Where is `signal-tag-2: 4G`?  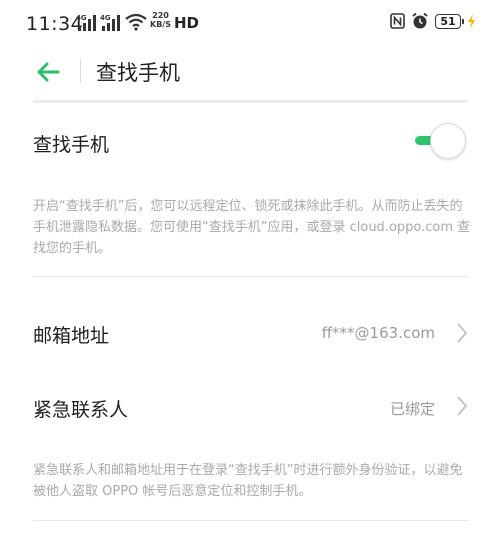
signal-tag-2: 4G is located at coordinates (105, 18).